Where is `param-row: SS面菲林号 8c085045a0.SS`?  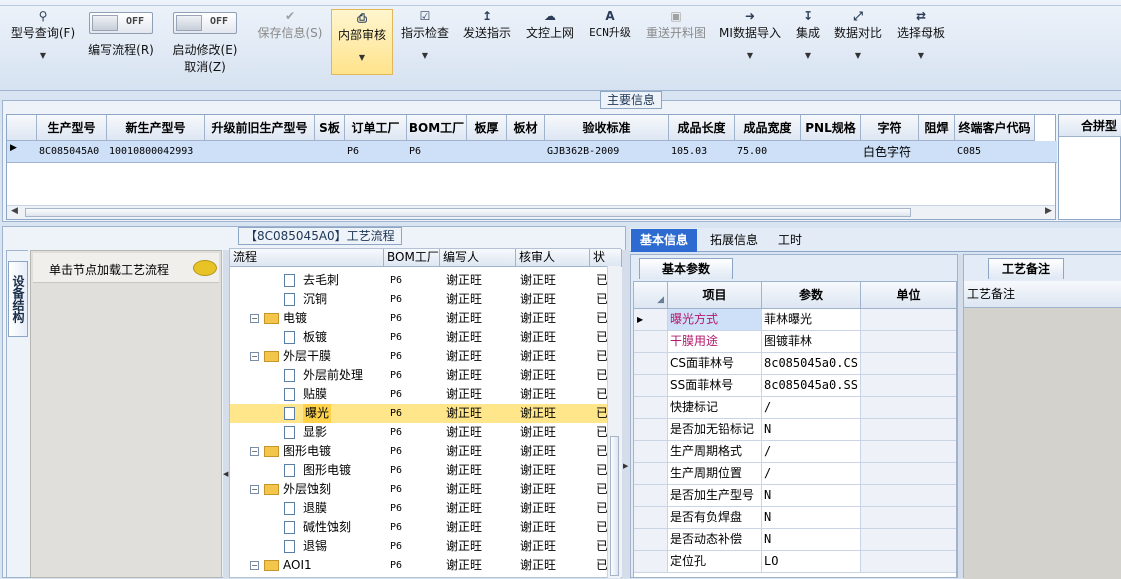
param-row: SS面菲林号 8c085045a0.SS is located at coordinates (795, 386).